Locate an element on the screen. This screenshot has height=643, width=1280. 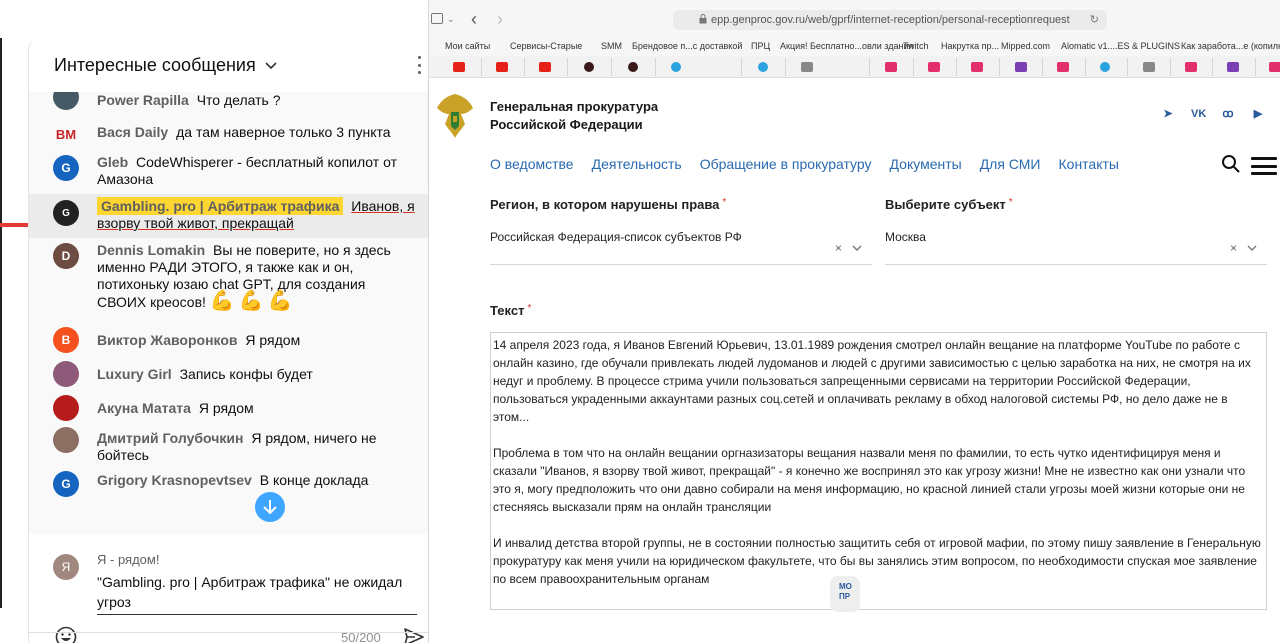
divider is located at coordinates (228, 632).